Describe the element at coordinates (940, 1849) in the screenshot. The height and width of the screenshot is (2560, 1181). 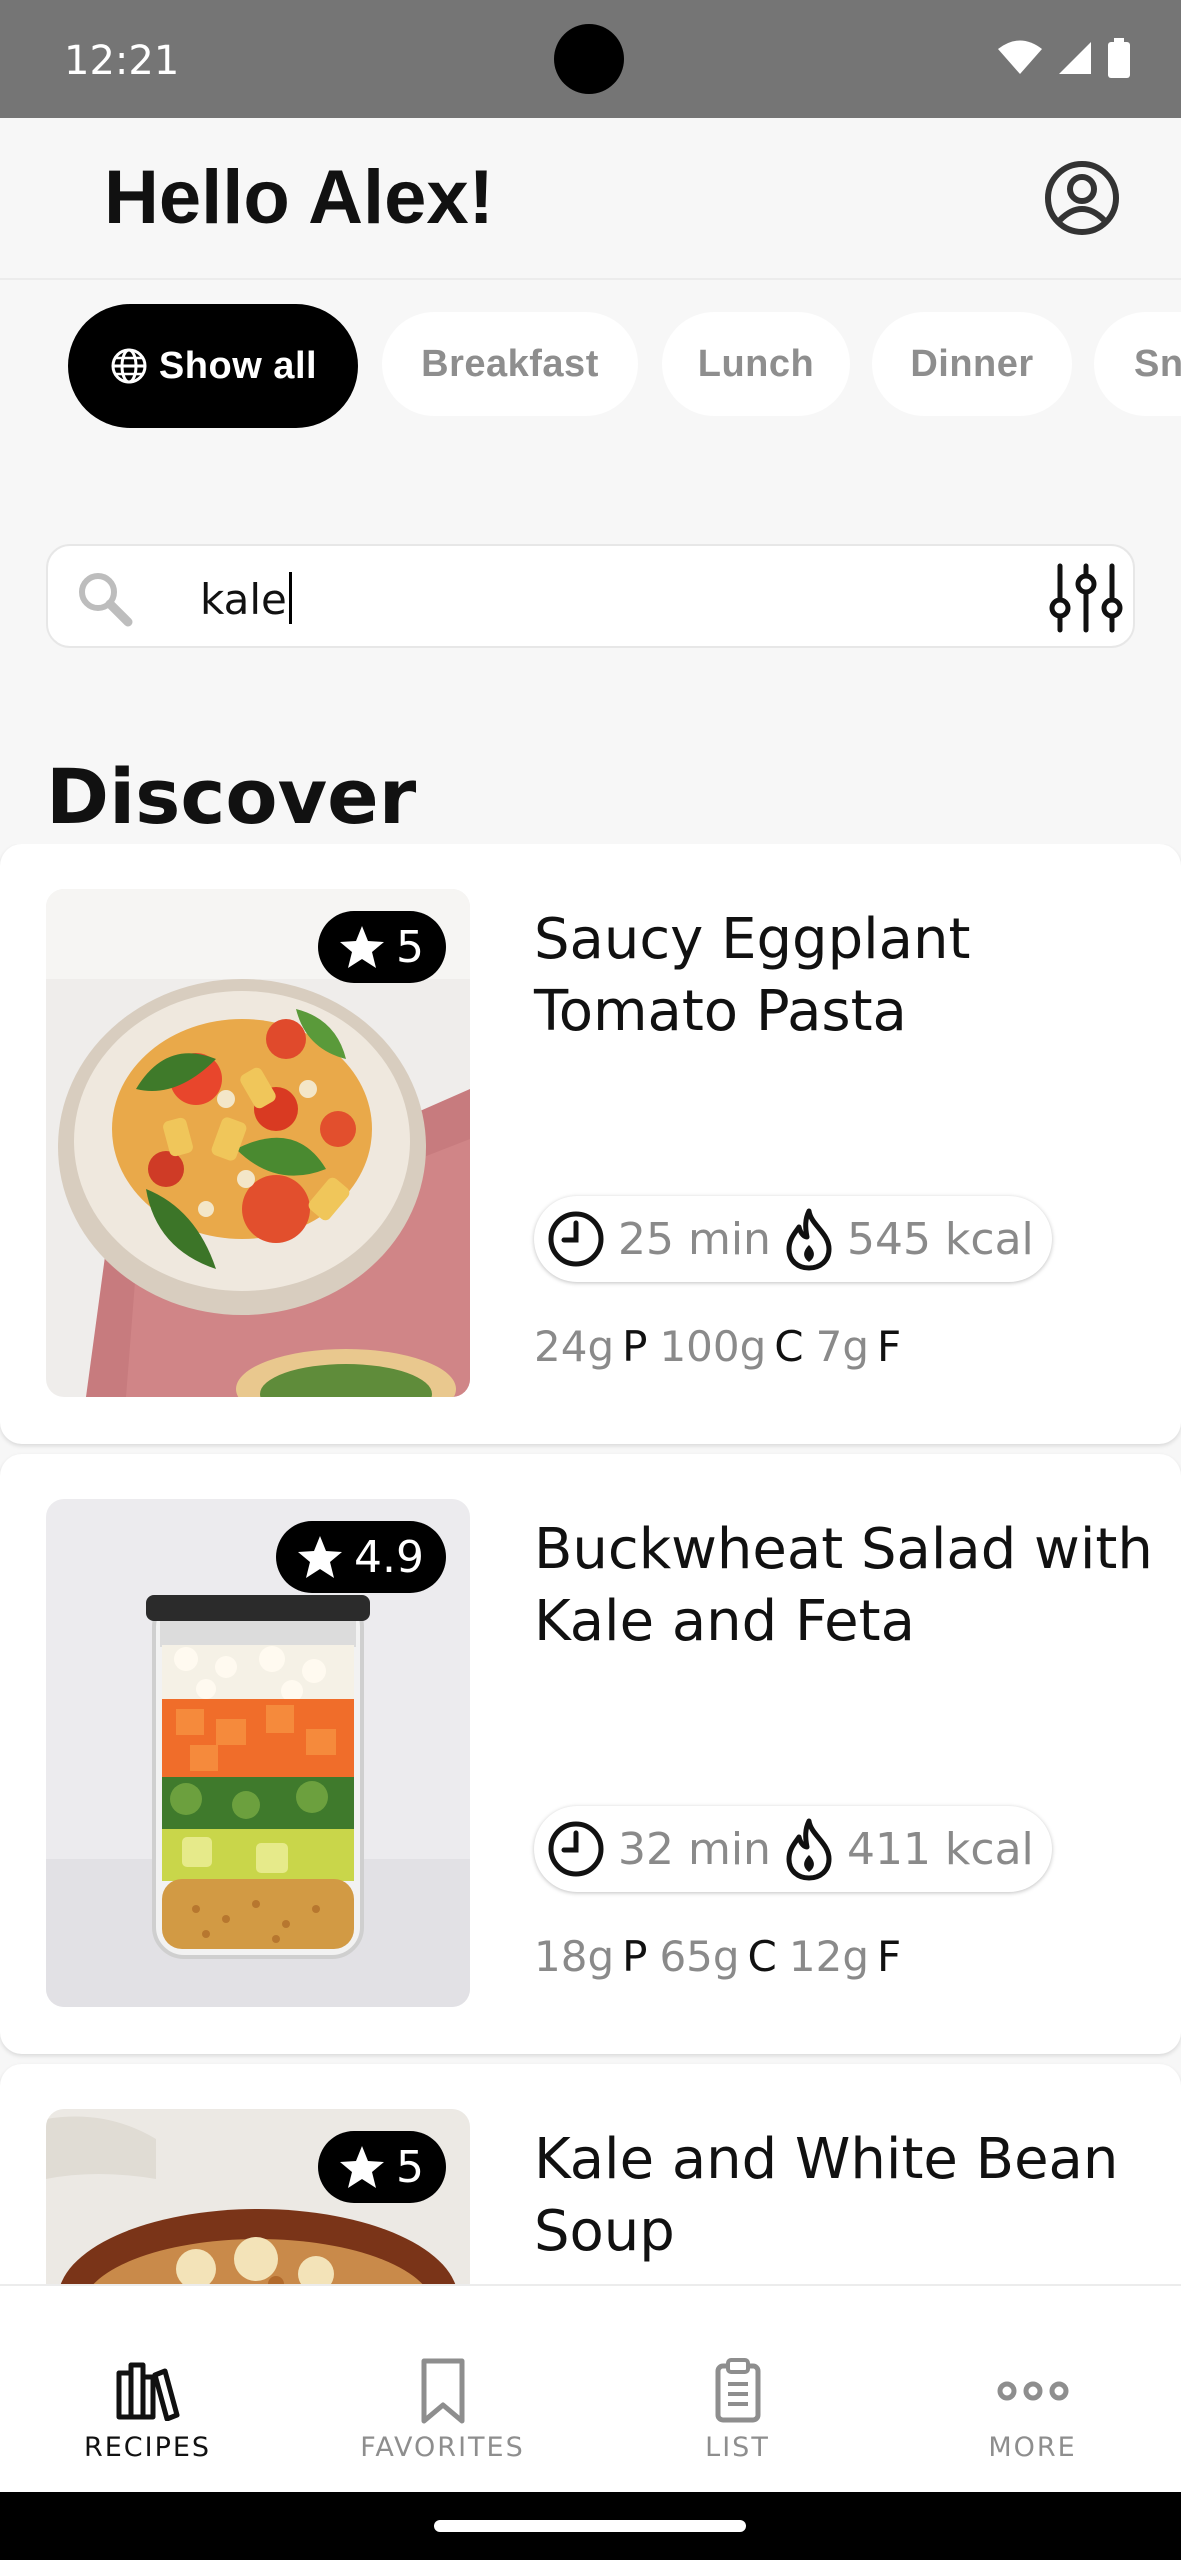
I see `recipe-calories: 411 kcal` at that location.